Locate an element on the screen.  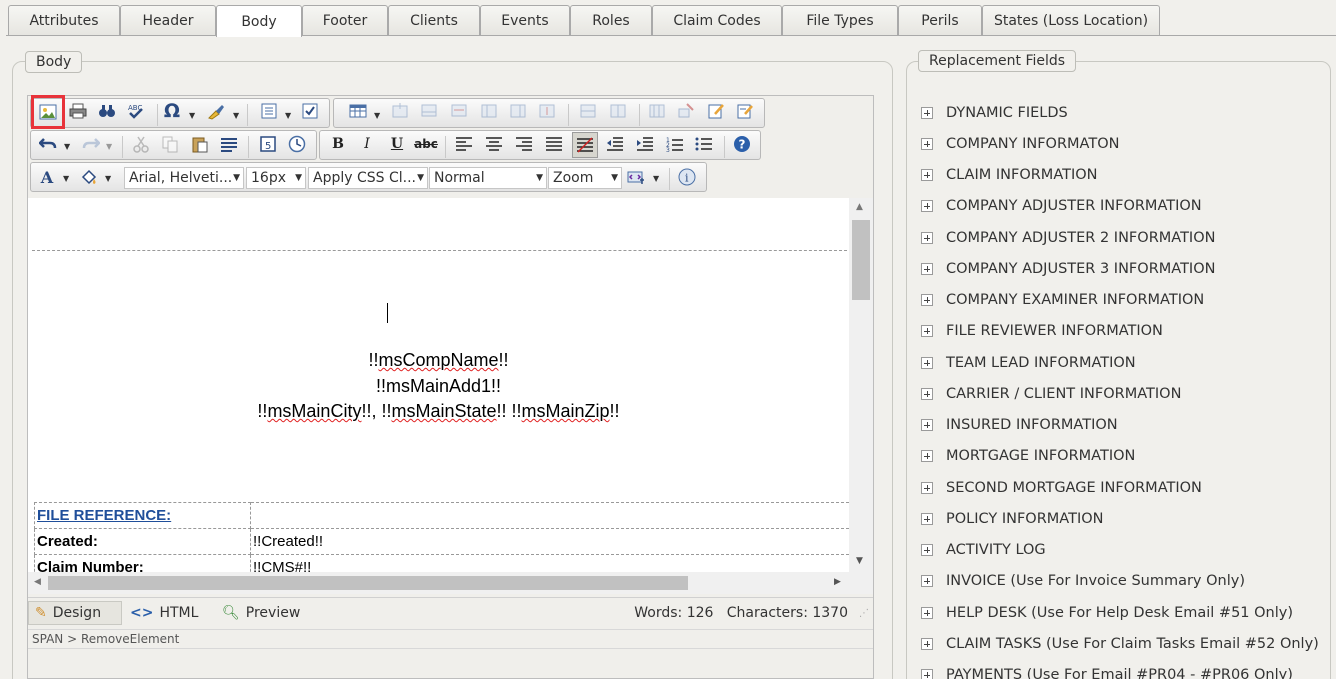
redo-dropdown-icon: ▼ is located at coordinates (109, 146).